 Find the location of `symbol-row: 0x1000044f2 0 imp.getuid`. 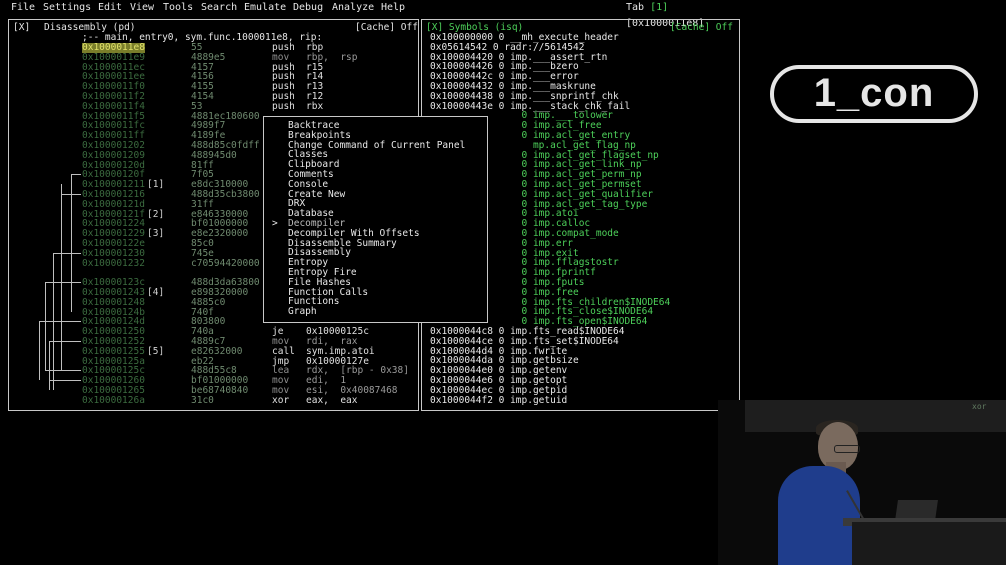

symbol-row: 0x1000044f2 0 imp.getuid is located at coordinates (498, 400).